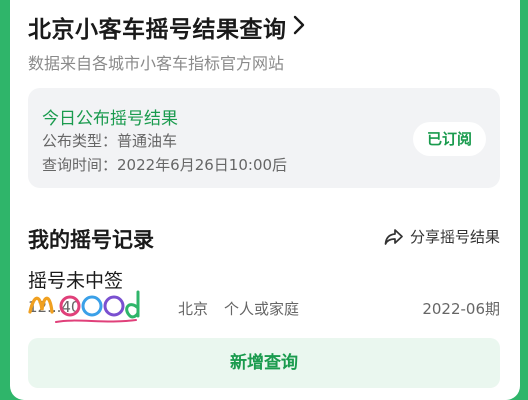 The width and height of the screenshot is (528, 400). Describe the element at coordinates (110, 141) in the screenshot. I see `result-type: 公布类型：普通油车` at that location.